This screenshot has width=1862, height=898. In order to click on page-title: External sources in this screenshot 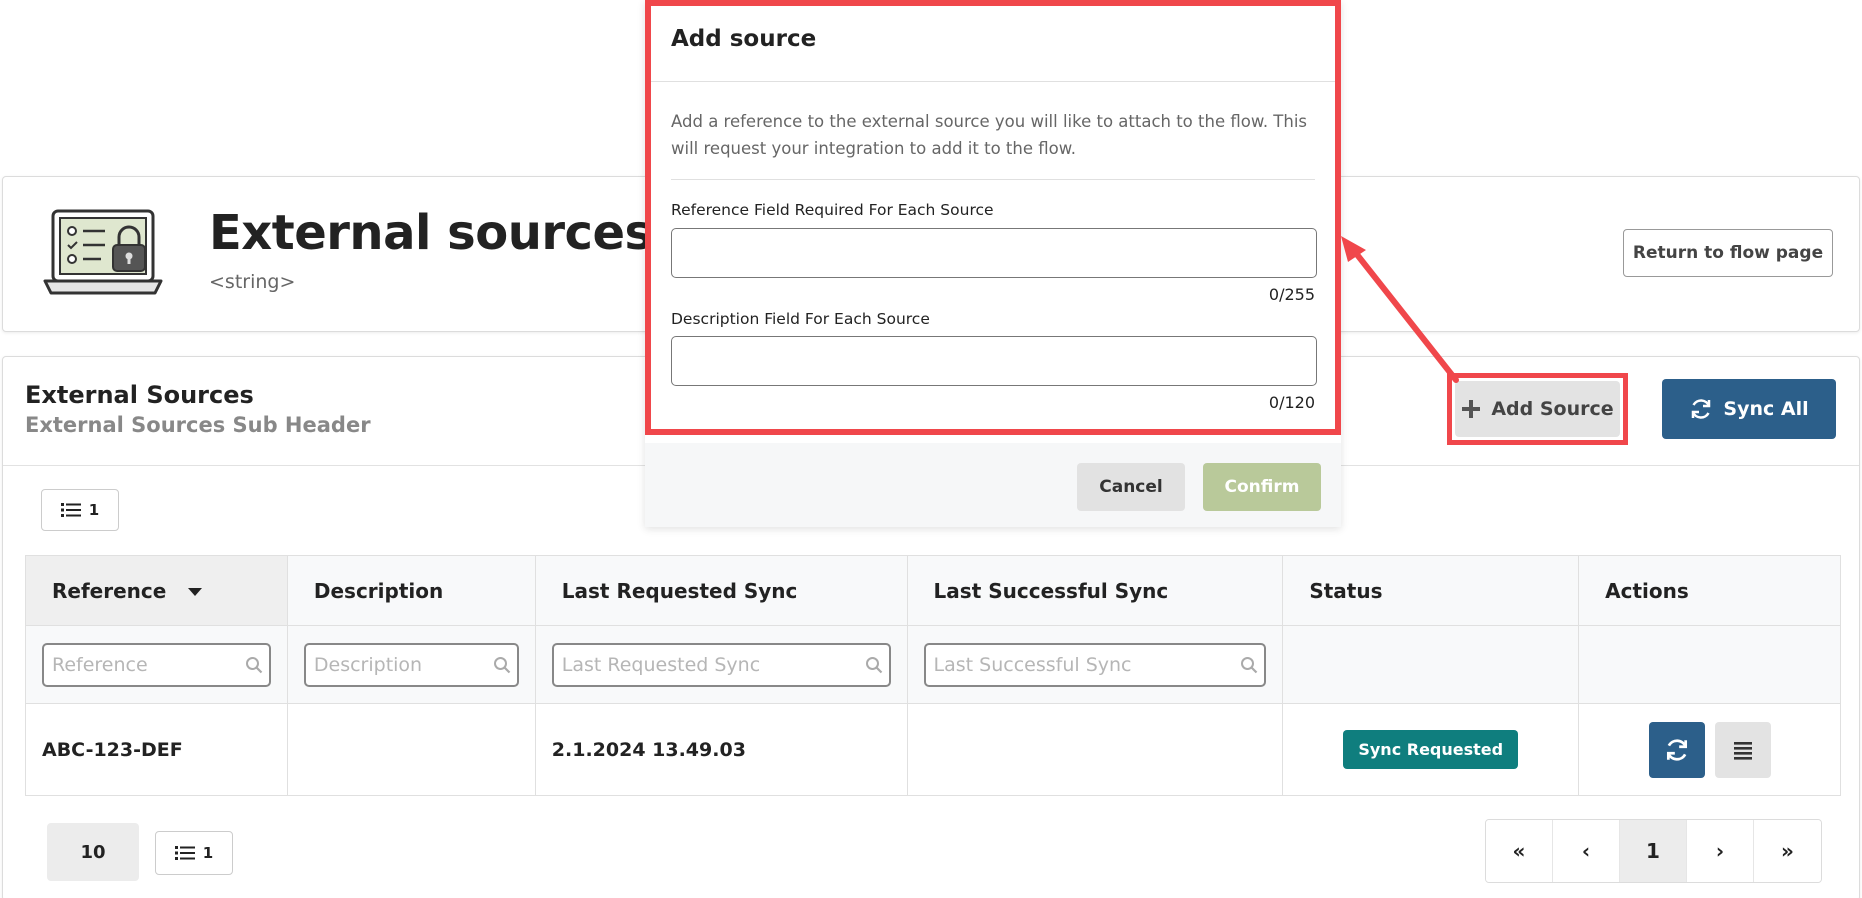, I will do `click(431, 233)`.